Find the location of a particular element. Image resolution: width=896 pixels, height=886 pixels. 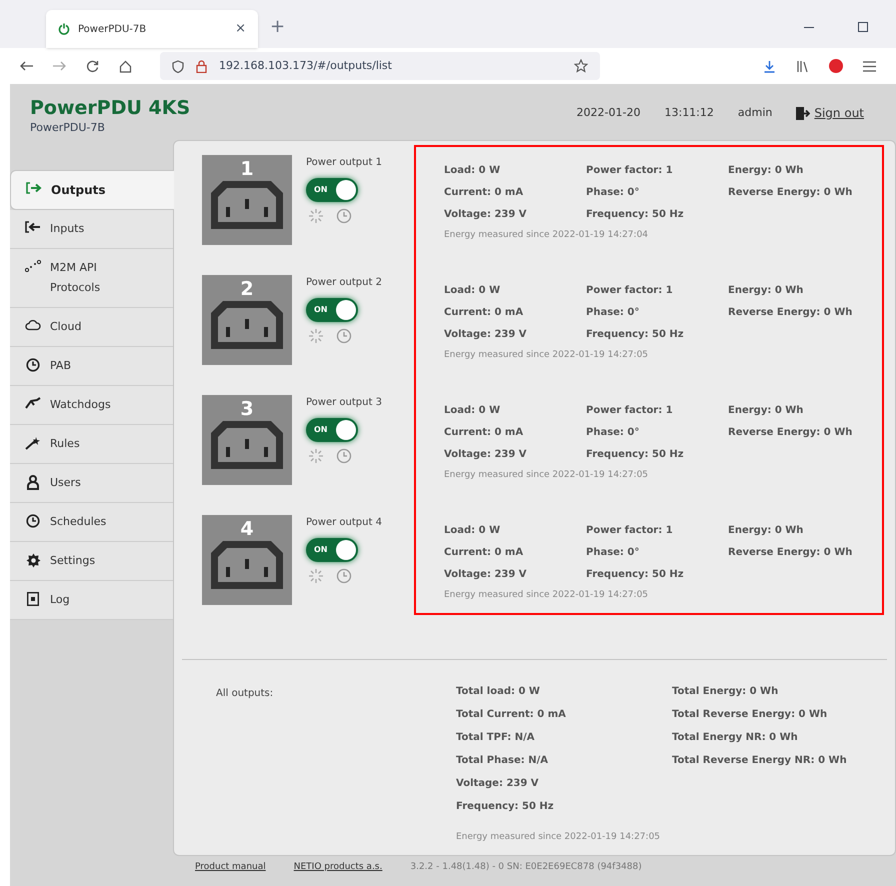

log-file-icon is located at coordinates (33, 599).